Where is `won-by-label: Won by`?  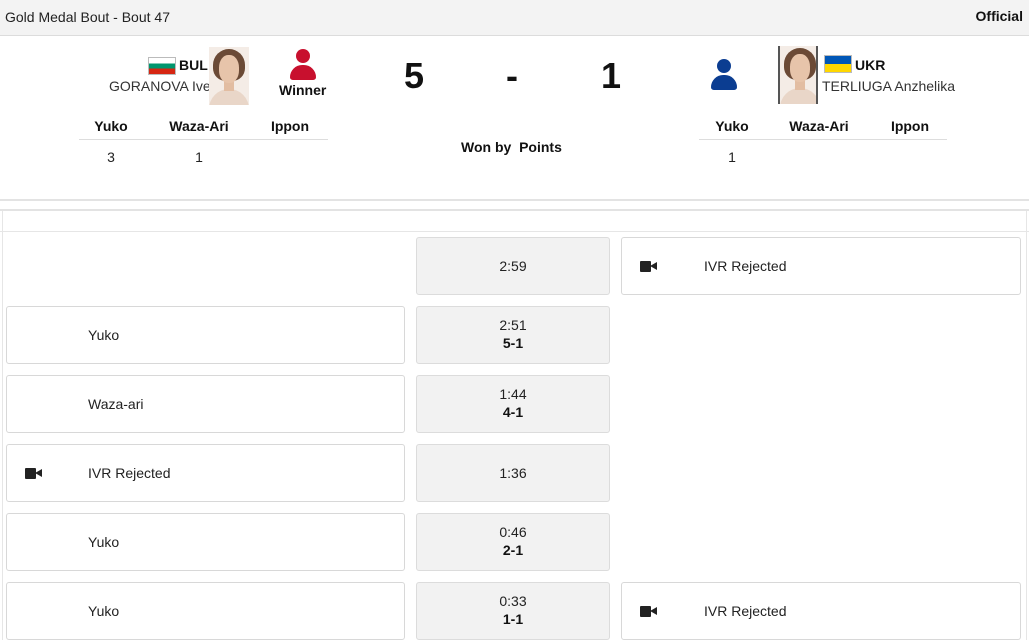 won-by-label: Won by is located at coordinates (486, 147).